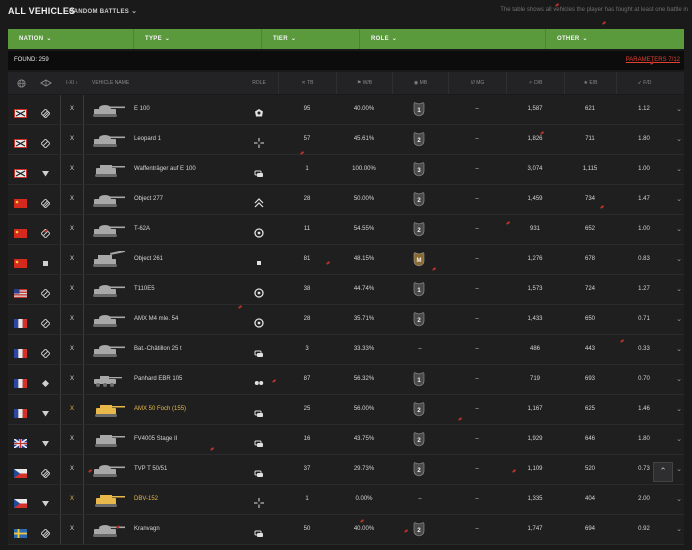 The width and height of the screenshot is (692, 550). Describe the element at coordinates (346, 260) in the screenshot. I see `table-row: X Object 261 81 48.15% M – 1,276 678 0.83 ⌄` at that location.